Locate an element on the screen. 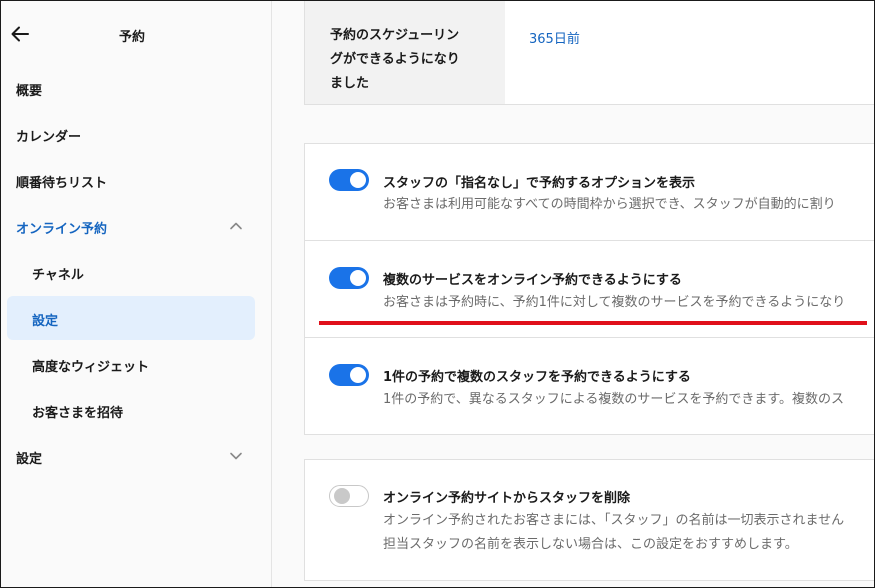 This screenshot has height=588, width=875. scheduling-value-link: 365日前 is located at coordinates (554, 37).